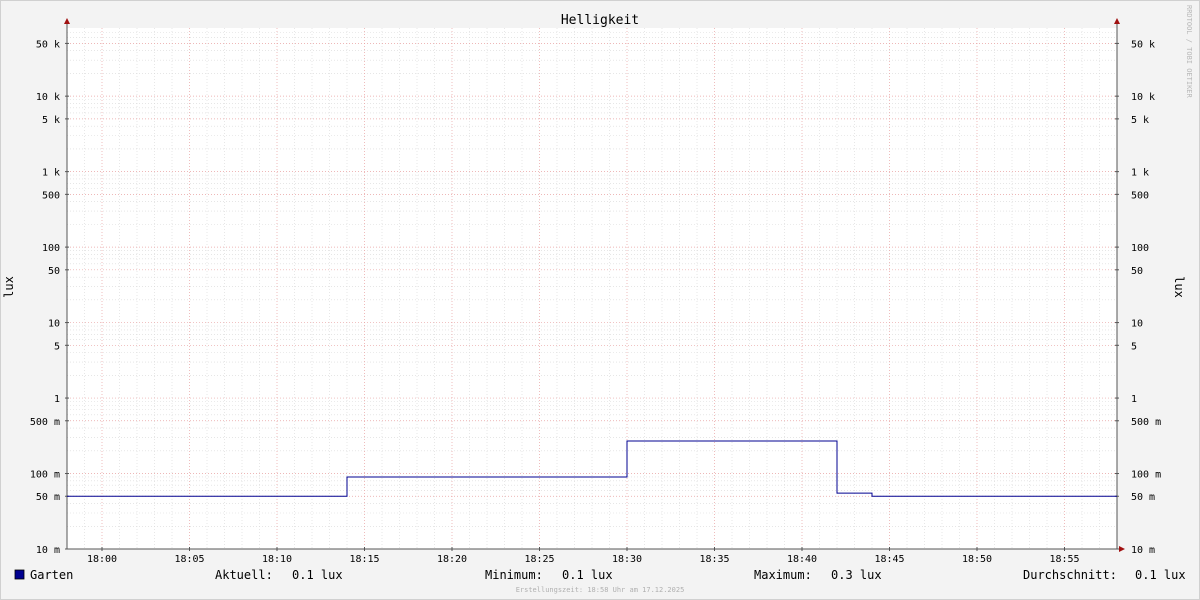 This screenshot has height=600, width=1200. I want to click on x-tick-label: 18:35, so click(714, 559).